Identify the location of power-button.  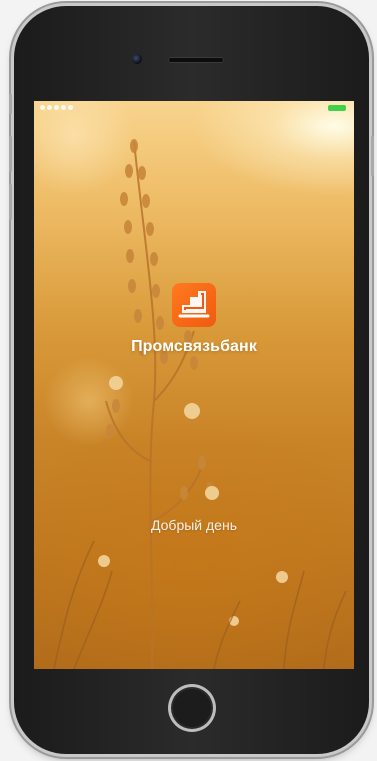
(372, 156).